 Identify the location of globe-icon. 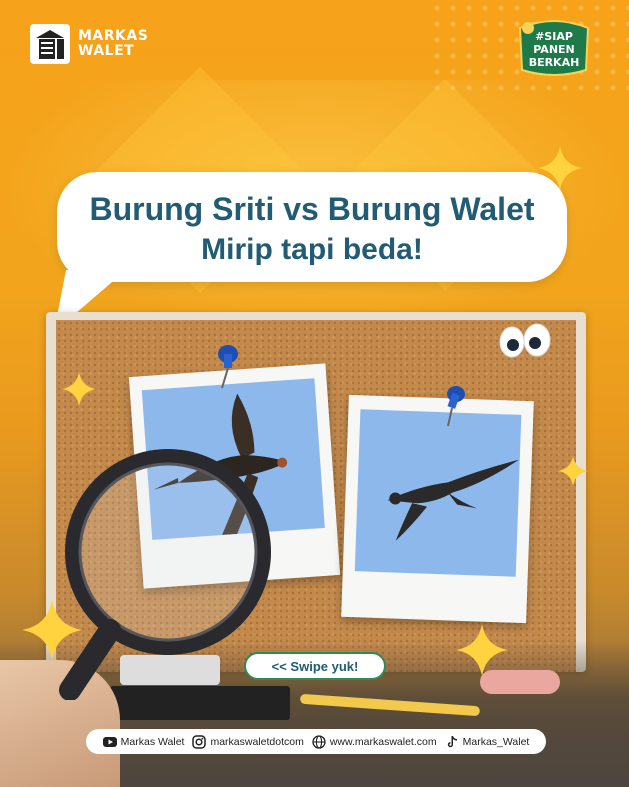
(319, 741).